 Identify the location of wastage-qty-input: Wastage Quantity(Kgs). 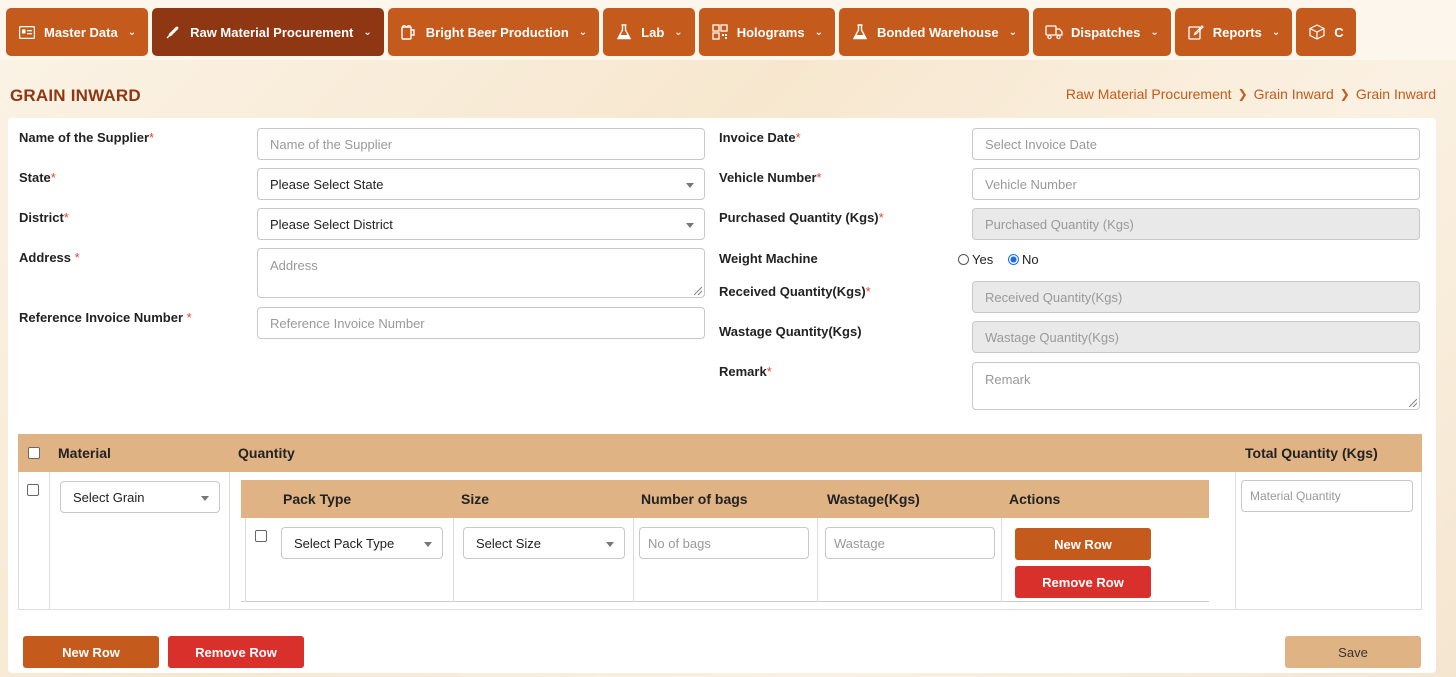
(1196, 337).